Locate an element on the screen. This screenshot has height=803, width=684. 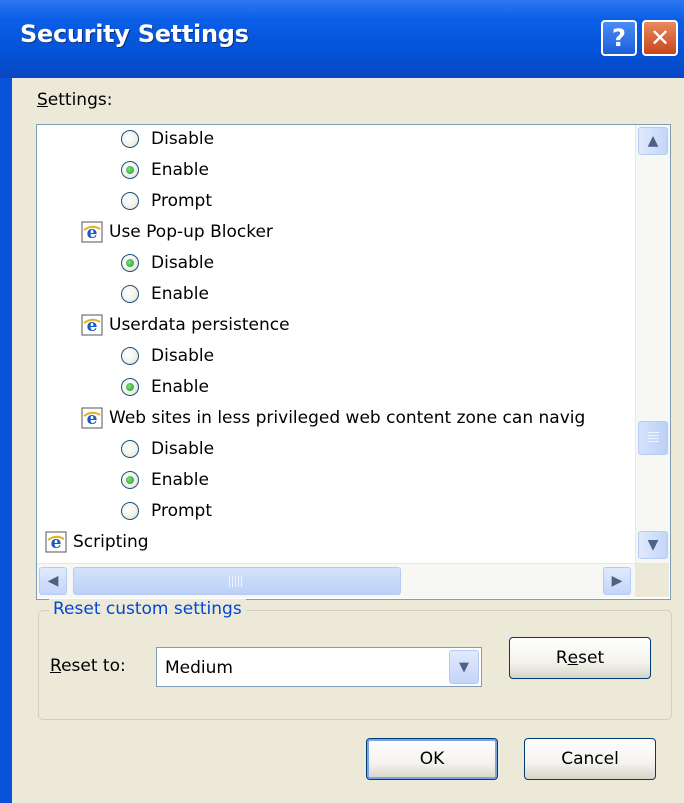
setting-group-header: e Use Pop-up Blocker is located at coordinates (177, 232).